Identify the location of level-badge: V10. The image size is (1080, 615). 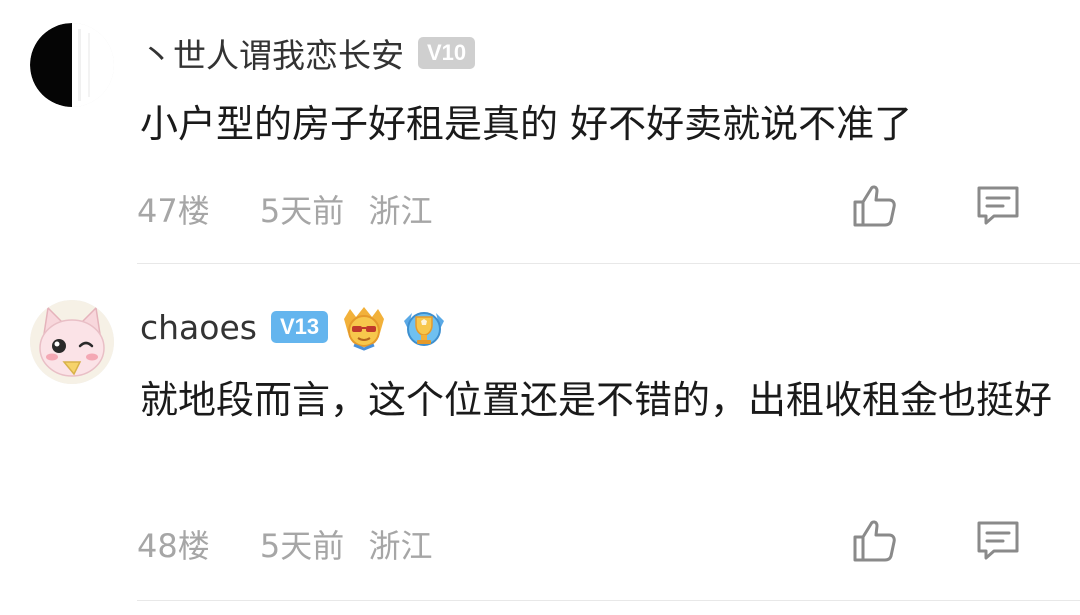
(447, 53).